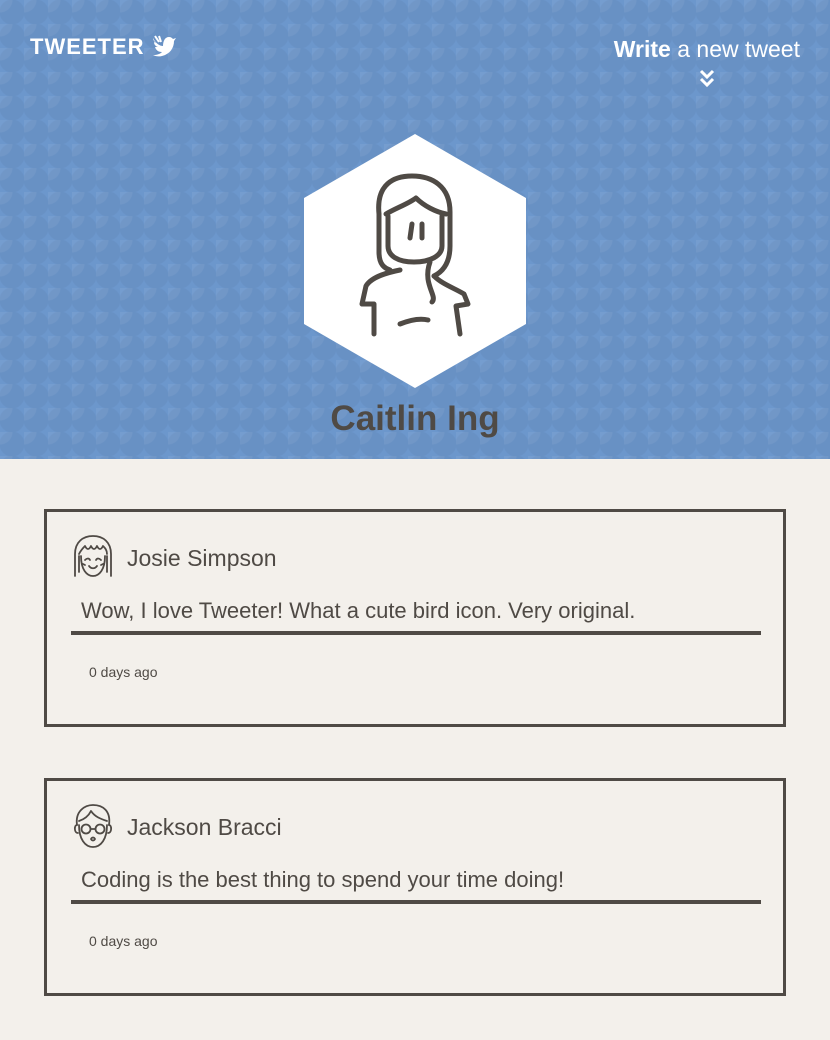 This screenshot has height=1040, width=830. Describe the element at coordinates (202, 558) in the screenshot. I see `tweet-author: Josie Simpson` at that location.